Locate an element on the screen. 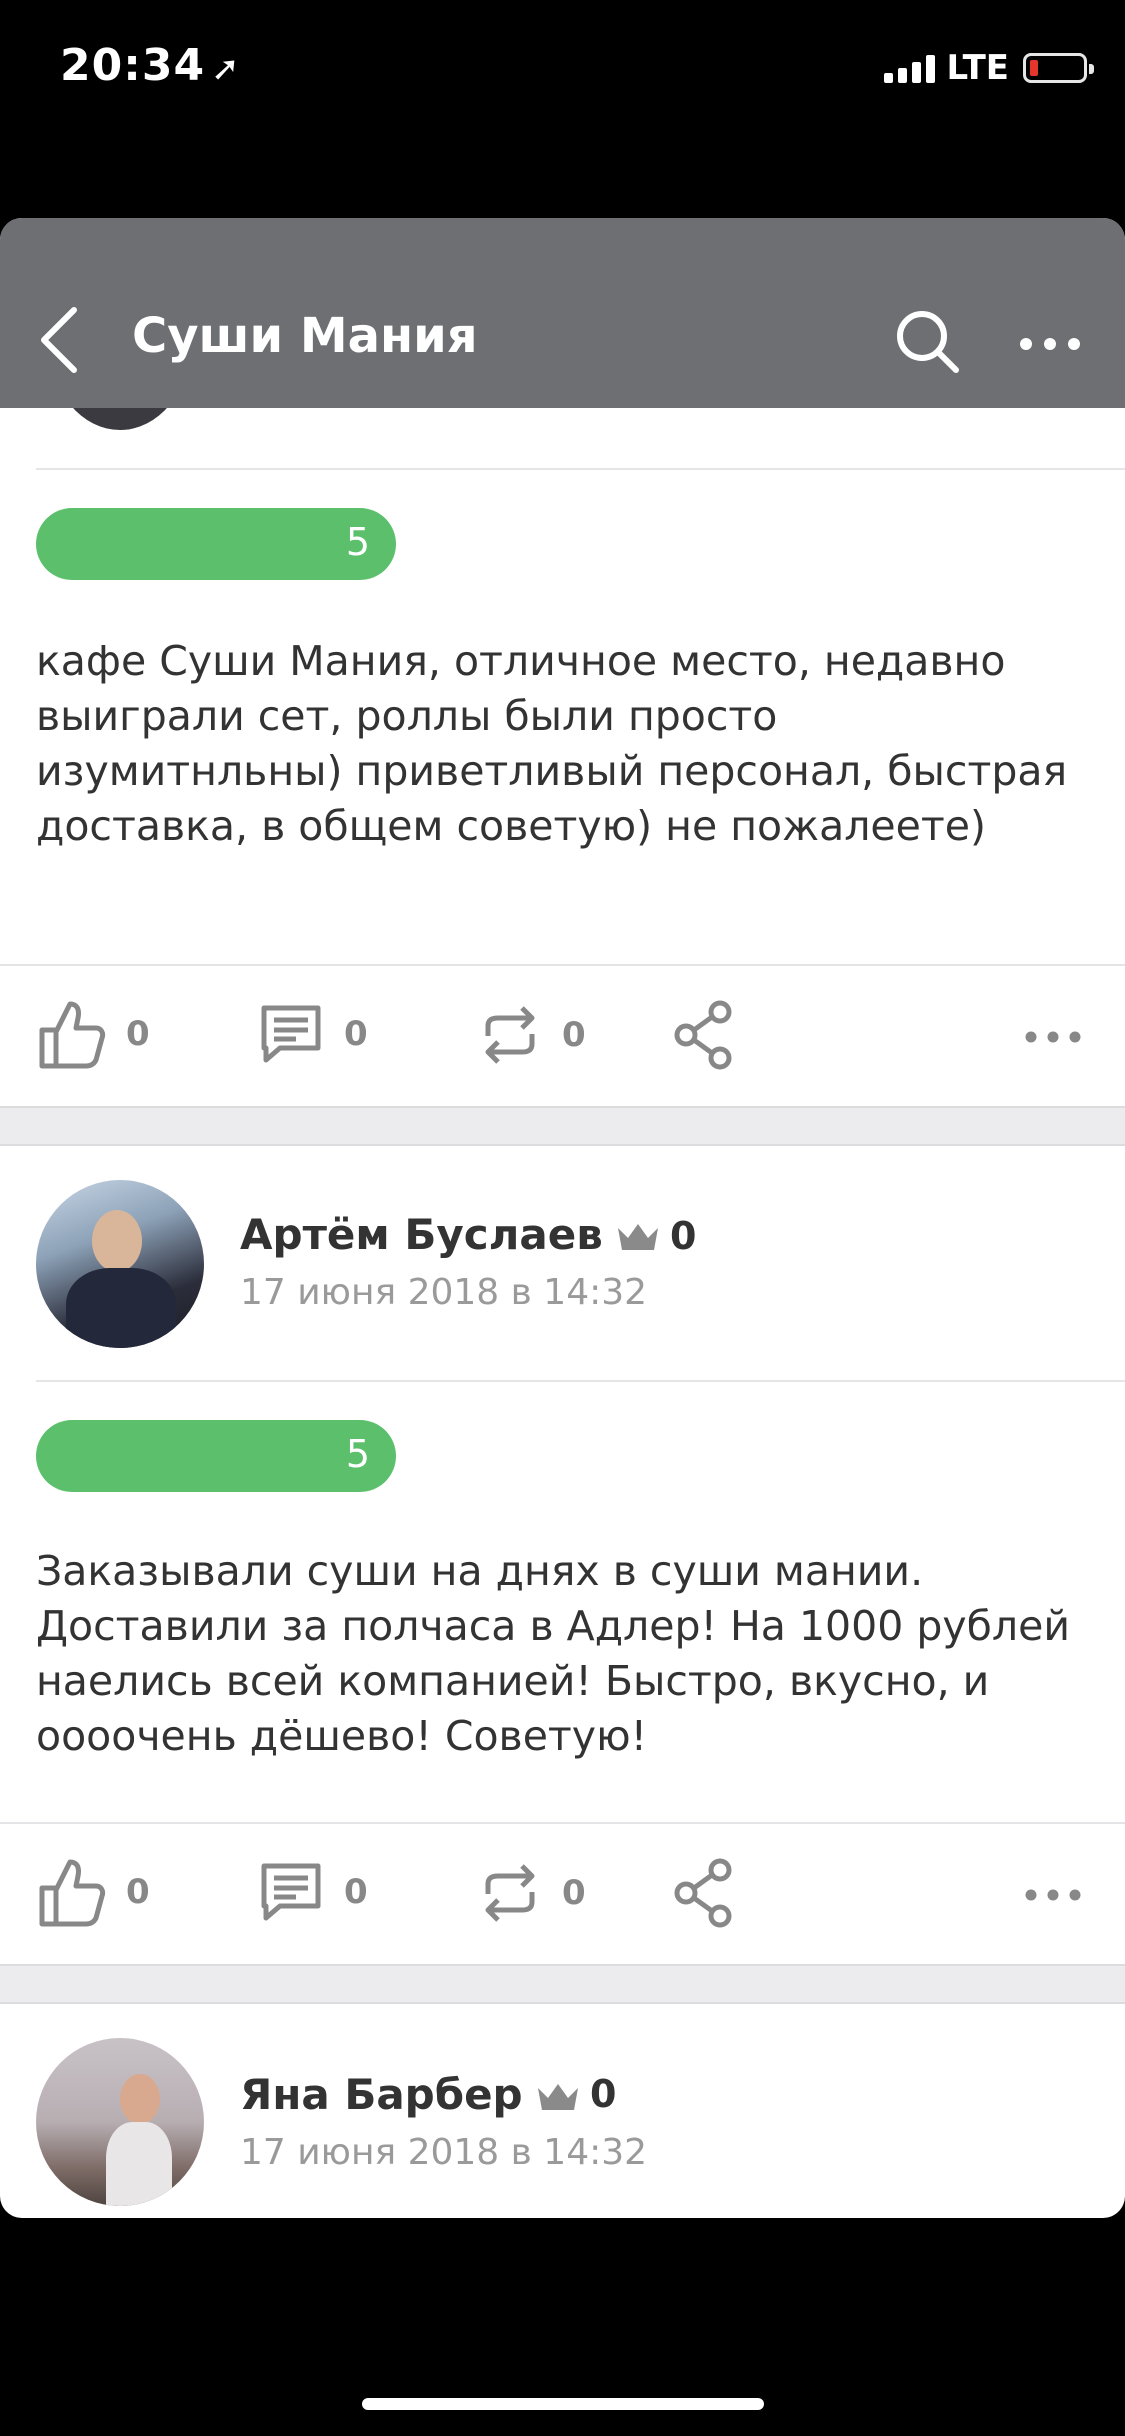 This screenshot has width=1125, height=2436. chevron-left-icon is located at coordinates (59, 340).